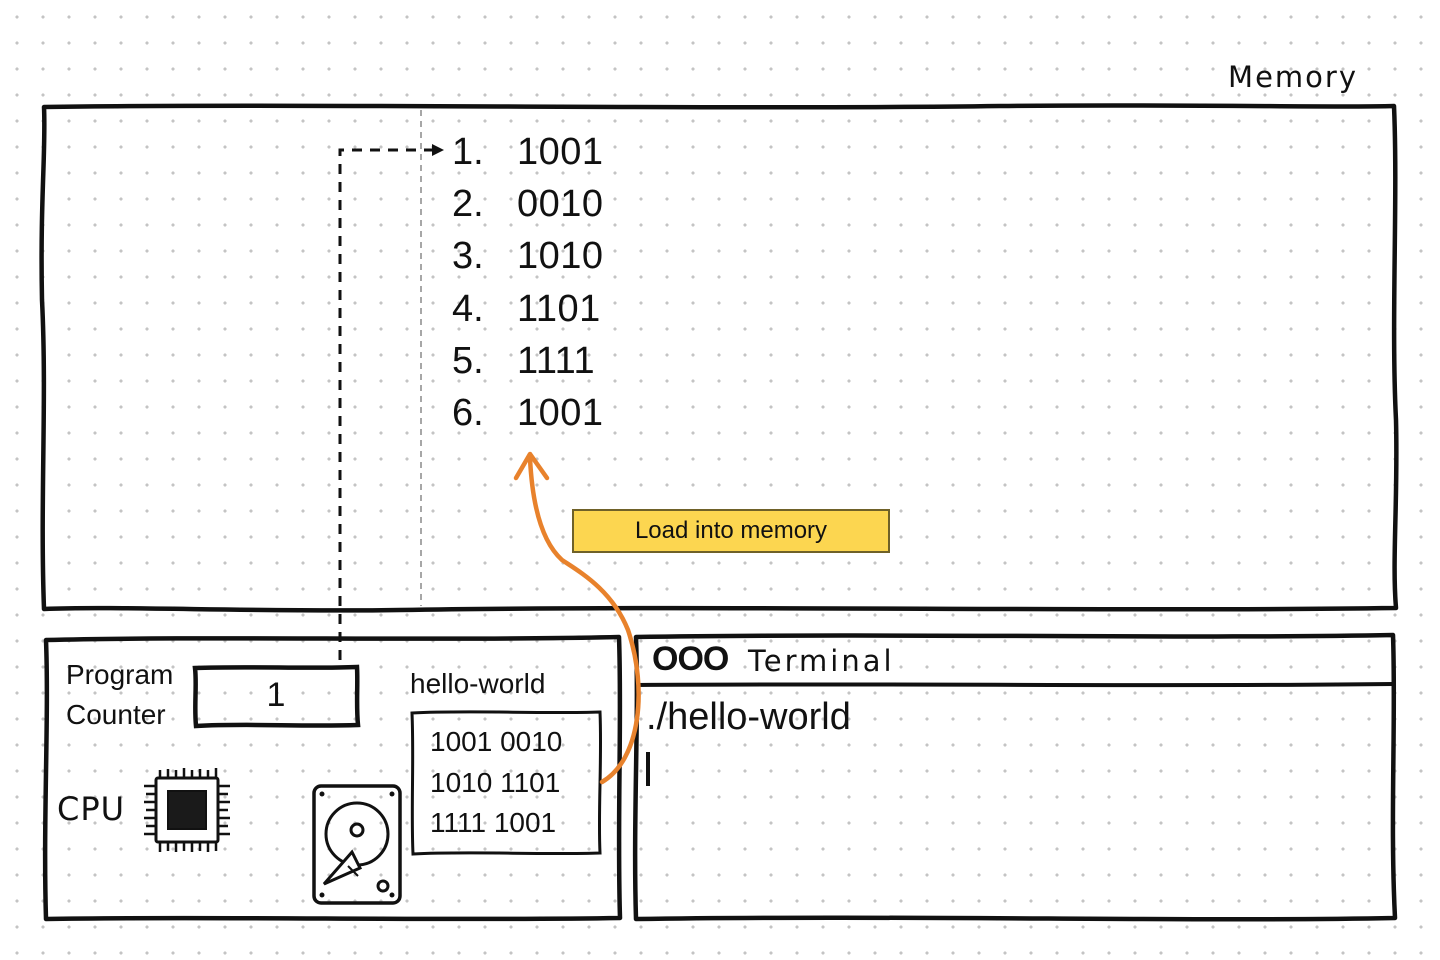  I want to click on memory-row-index: 3., so click(468, 256).